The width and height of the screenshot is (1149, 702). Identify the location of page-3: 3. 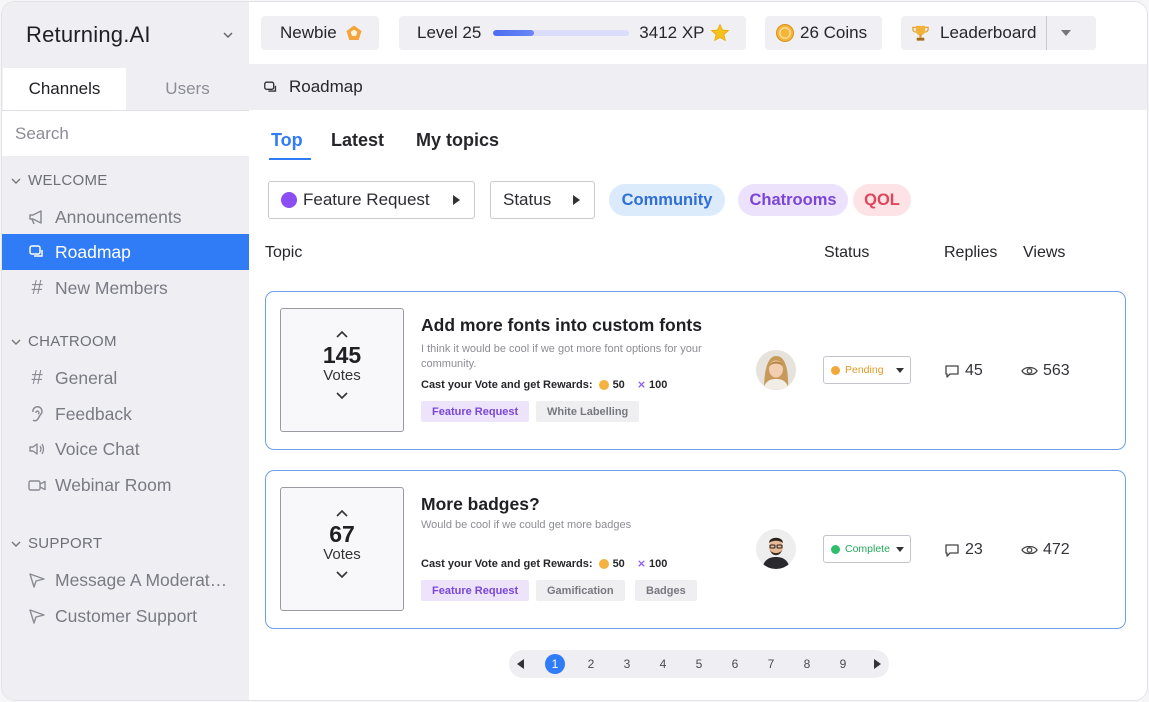
(627, 664).